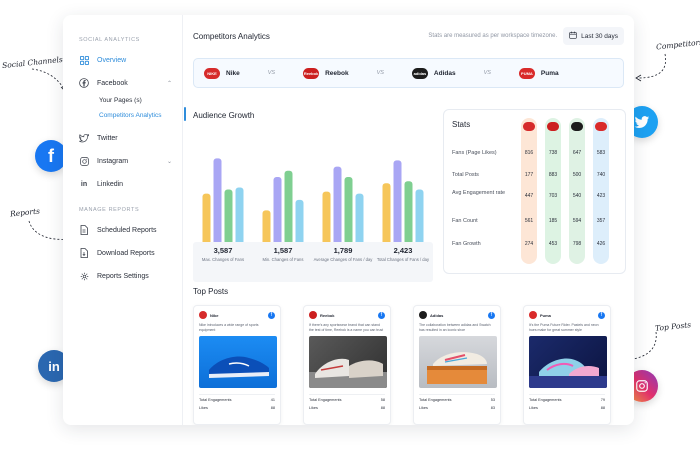 The image size is (700, 451). What do you see at coordinates (311, 73) in the screenshot?
I see `reebok-logo-icon: Reebok` at bounding box center [311, 73].